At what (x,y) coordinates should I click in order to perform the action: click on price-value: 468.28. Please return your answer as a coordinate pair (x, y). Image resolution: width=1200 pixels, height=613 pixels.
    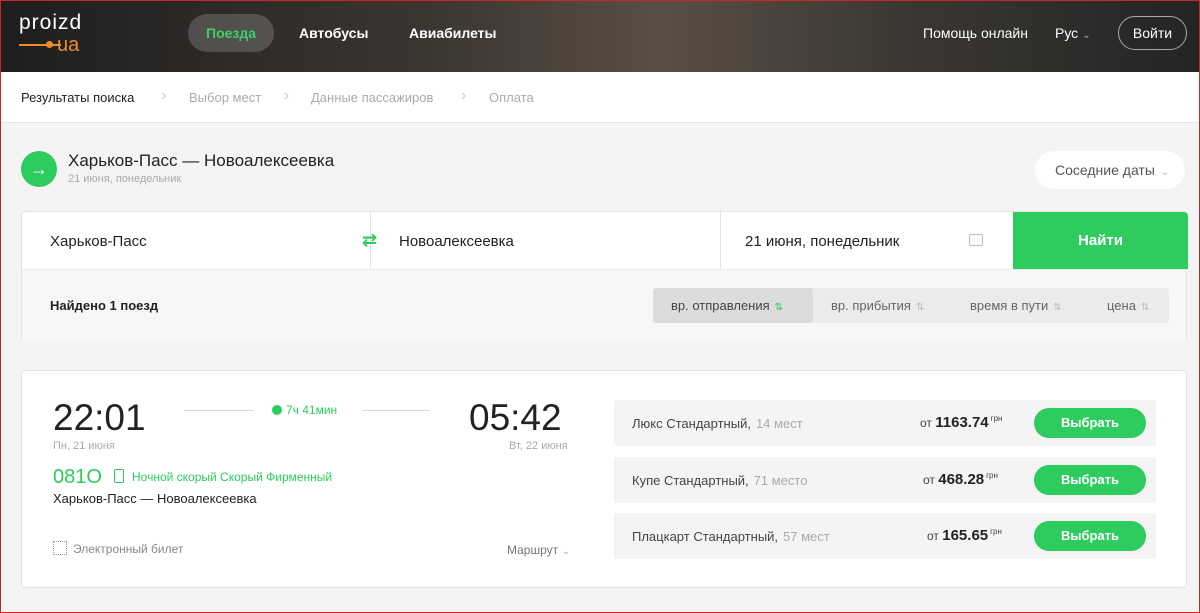
    Looking at the image, I should click on (961, 479).